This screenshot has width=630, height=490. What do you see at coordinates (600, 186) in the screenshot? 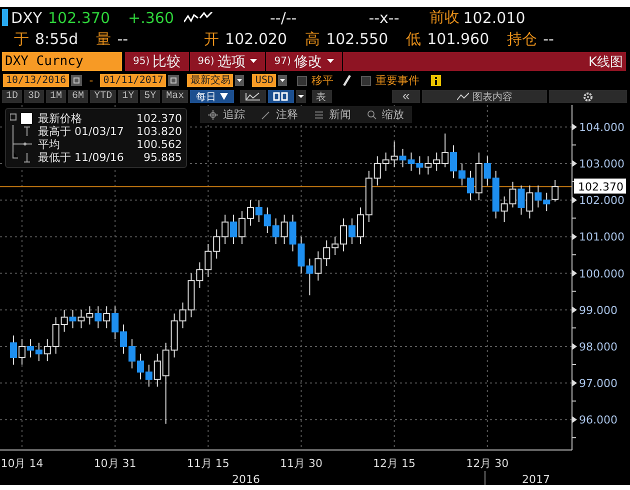
I see `price-tag: 102.370` at bounding box center [600, 186].